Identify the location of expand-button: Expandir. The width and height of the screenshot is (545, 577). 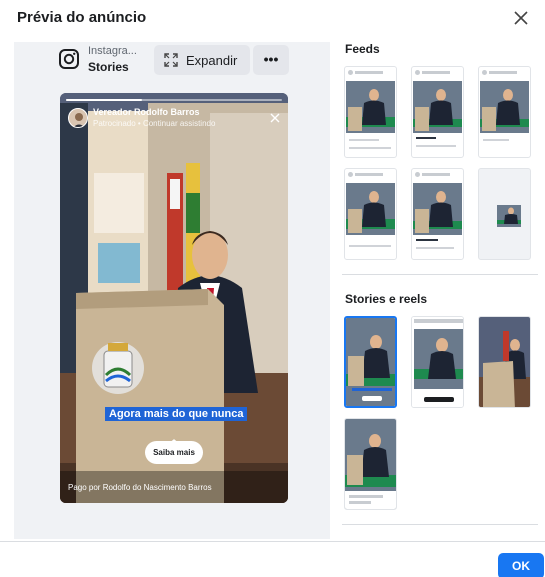
(202, 60).